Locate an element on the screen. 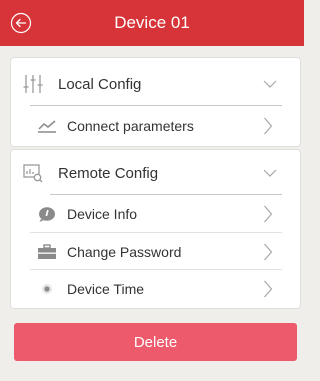 This screenshot has height=381, width=320. local-config-label: Local Config is located at coordinates (100, 84).